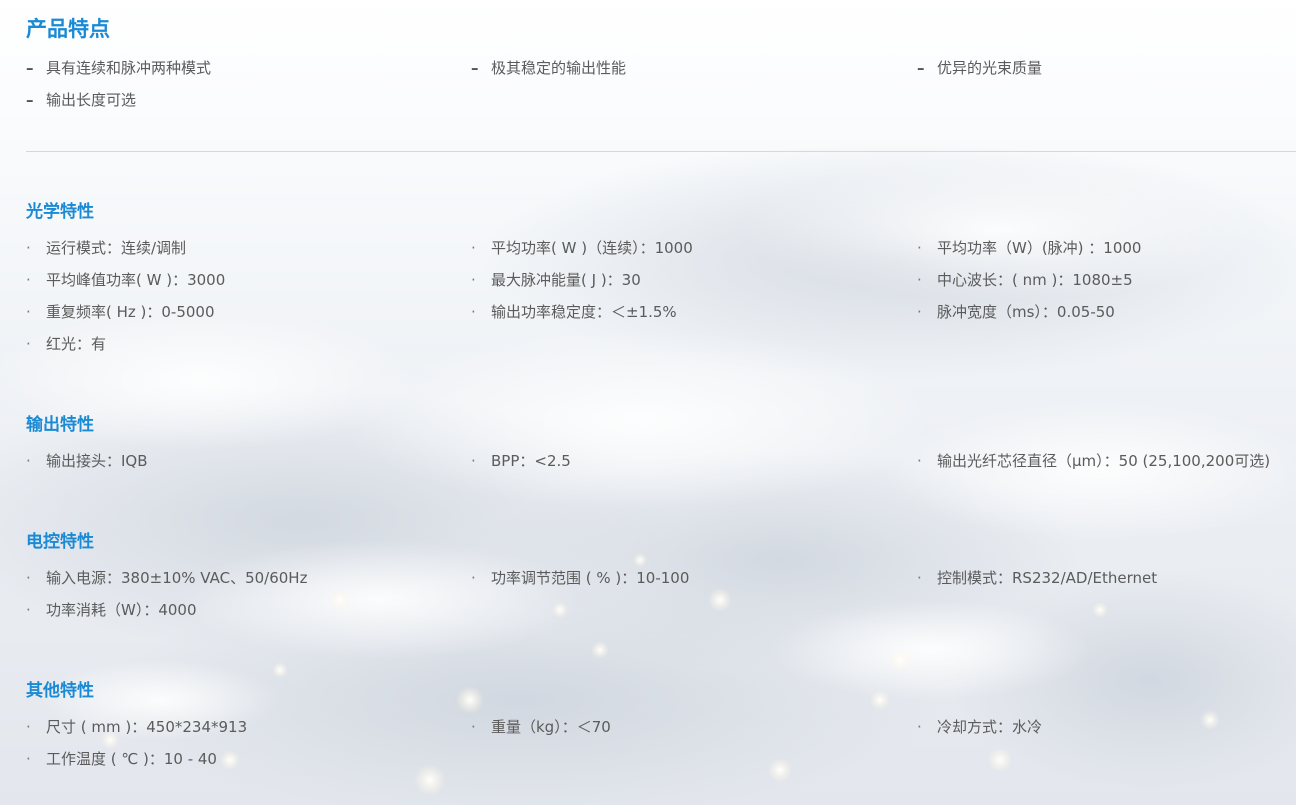 The width and height of the screenshot is (1296, 805). I want to click on spec-item: · 重复频率( Hz )：0-5000, so click(120, 312).